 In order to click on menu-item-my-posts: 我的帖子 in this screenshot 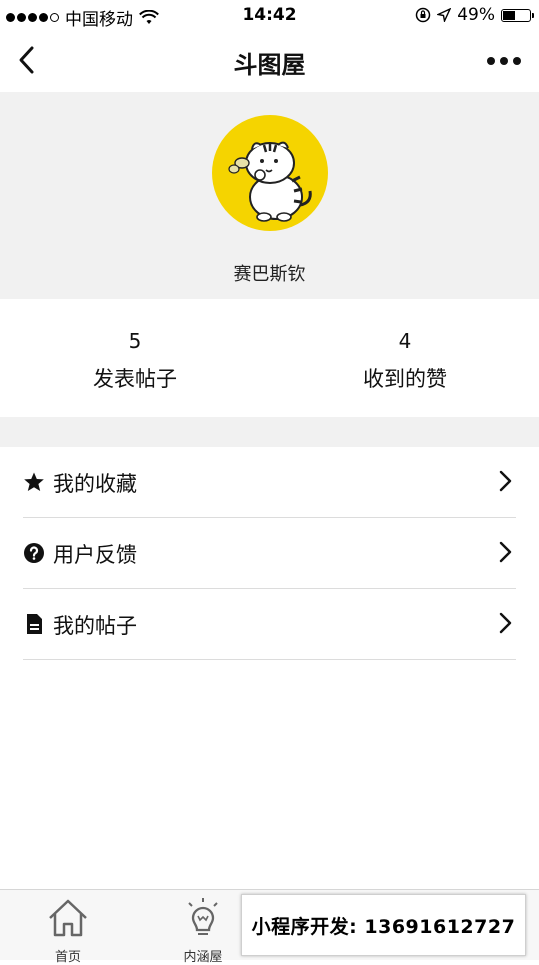, I will do `click(269, 624)`.